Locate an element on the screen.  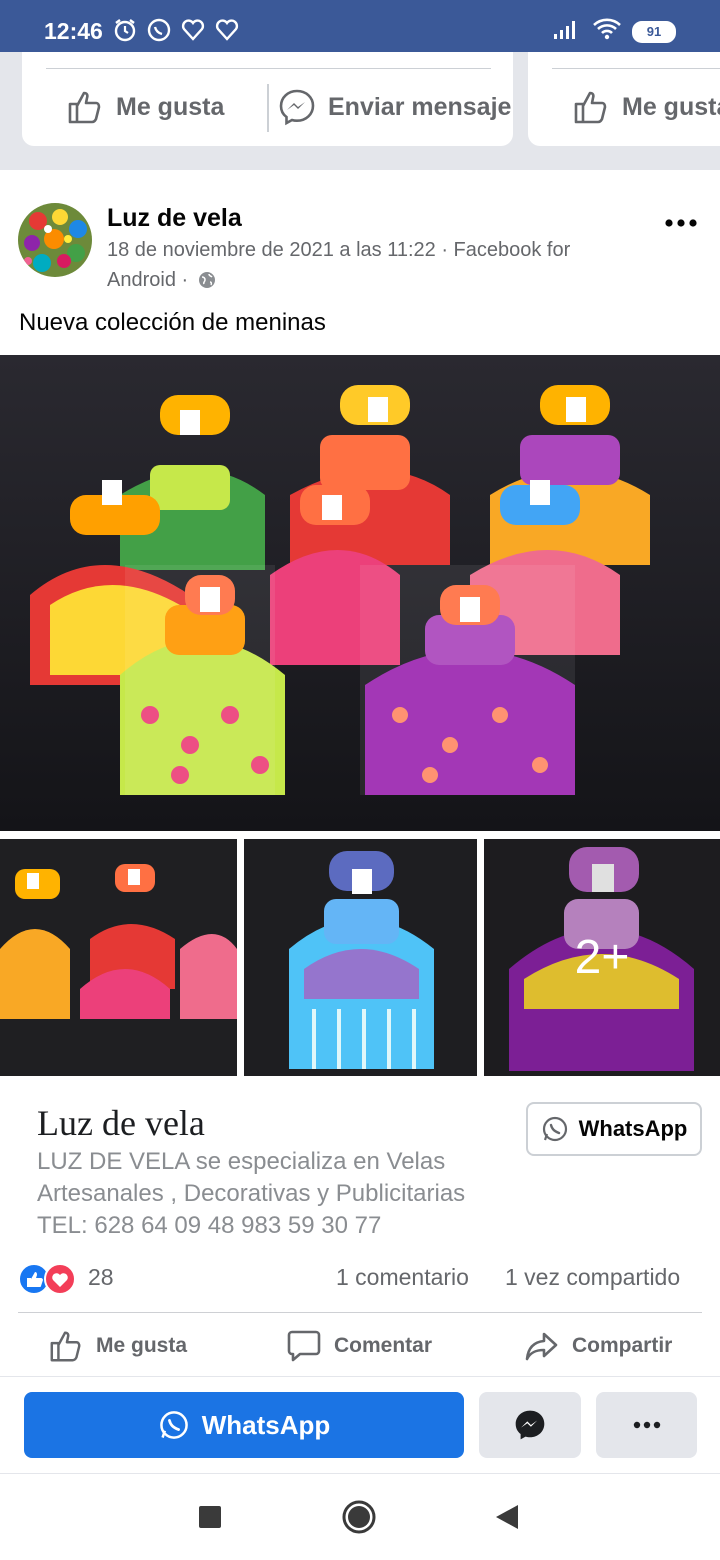
post-text: Nueva colección de meninas is located at coordinates (172, 322).